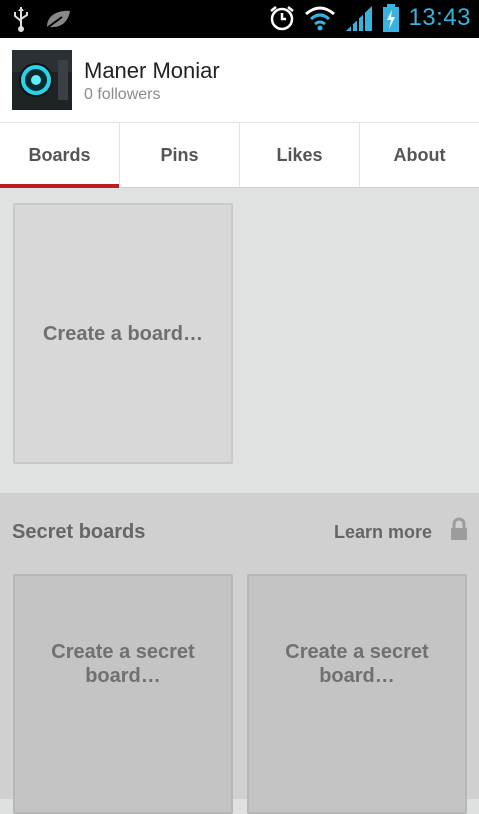 Image resolution: width=479 pixels, height=814 pixels. What do you see at coordinates (359, 18) in the screenshot?
I see `signal-icon` at bounding box center [359, 18].